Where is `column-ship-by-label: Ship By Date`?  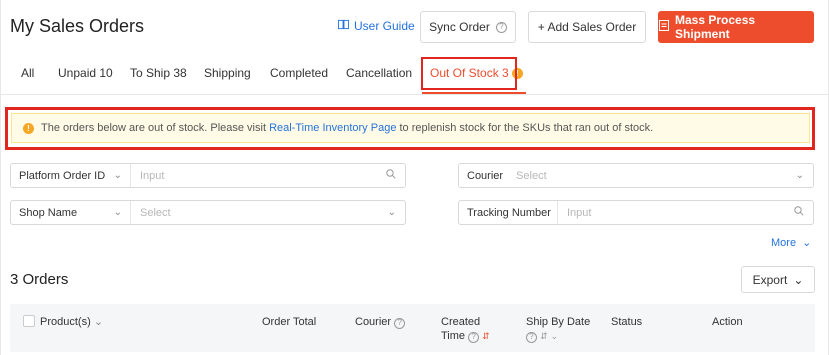 column-ship-by-label: Ship By Date is located at coordinates (558, 322).